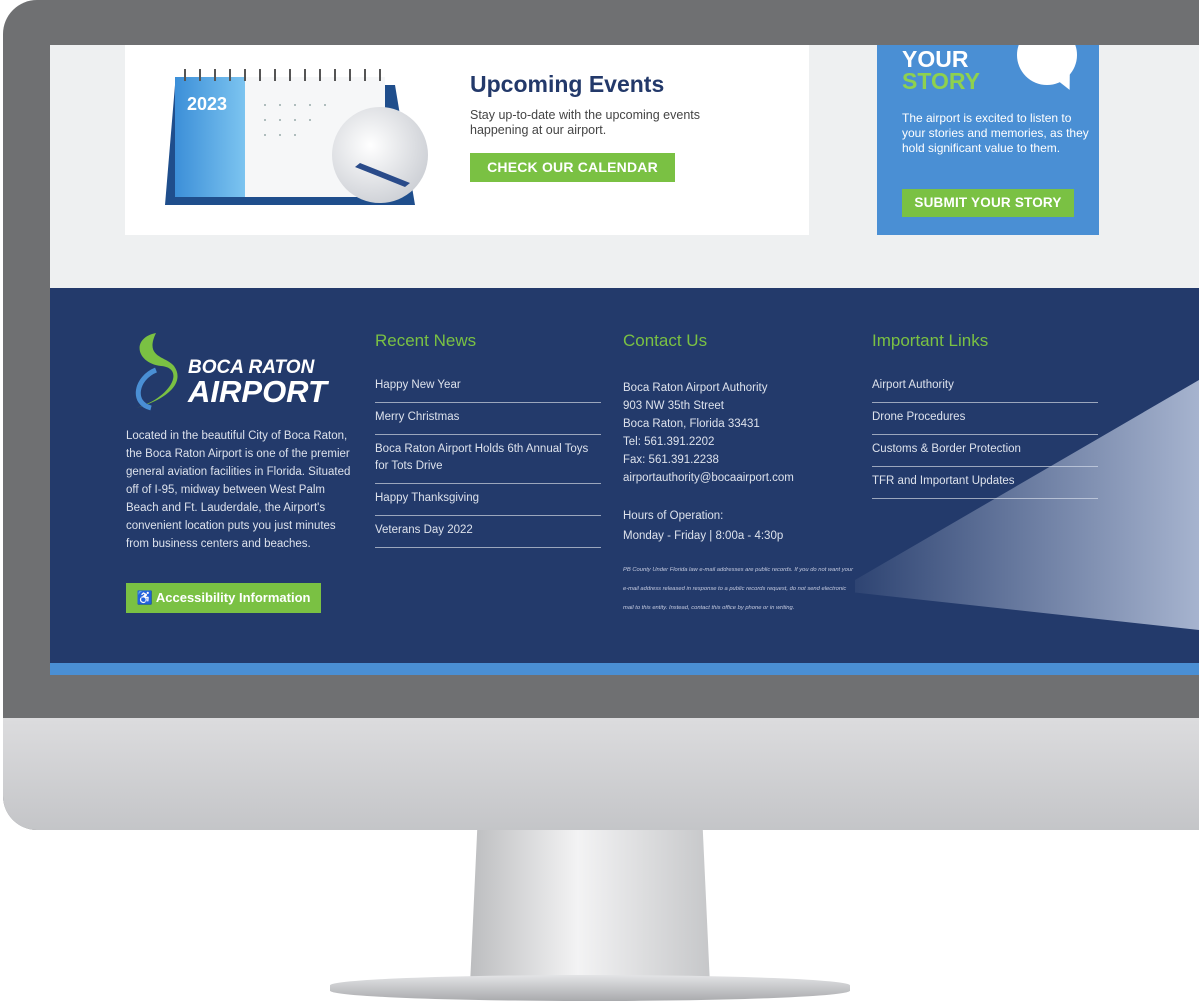 The height and width of the screenshot is (1007, 1199). I want to click on submit-story-button: SUBMIT YOUR STORY, so click(988, 203).